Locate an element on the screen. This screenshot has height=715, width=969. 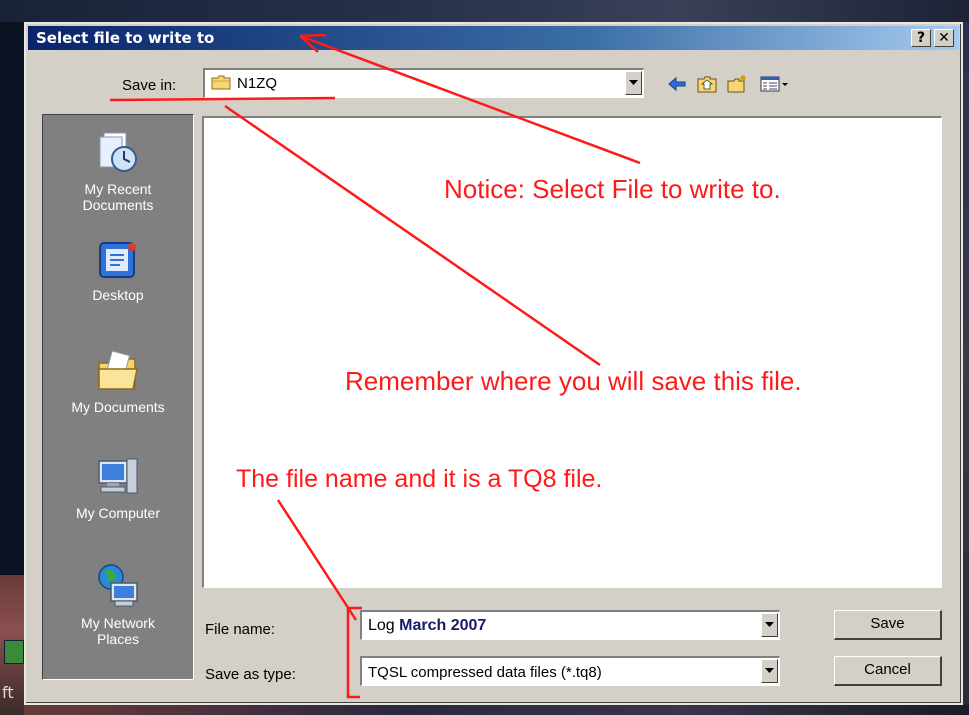
recent-documents-icon is located at coordinates (118, 152).